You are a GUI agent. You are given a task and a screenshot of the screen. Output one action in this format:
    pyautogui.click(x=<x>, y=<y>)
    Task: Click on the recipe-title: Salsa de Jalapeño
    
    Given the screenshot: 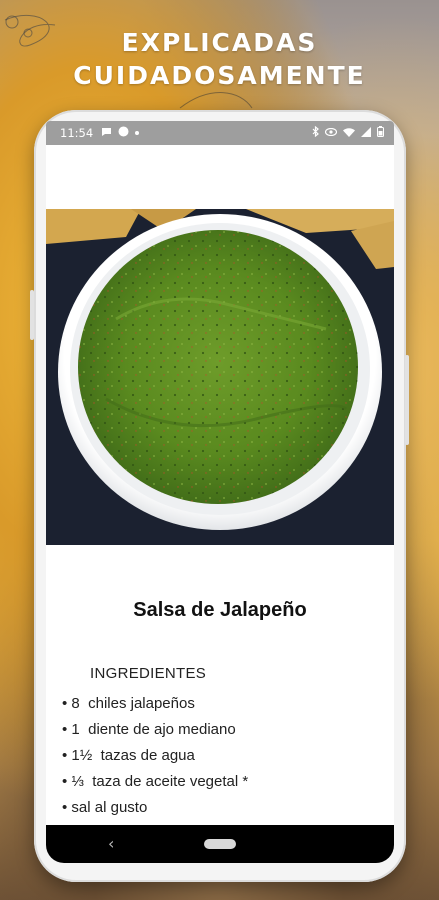 What is the action you would take?
    pyautogui.click(x=220, y=610)
    